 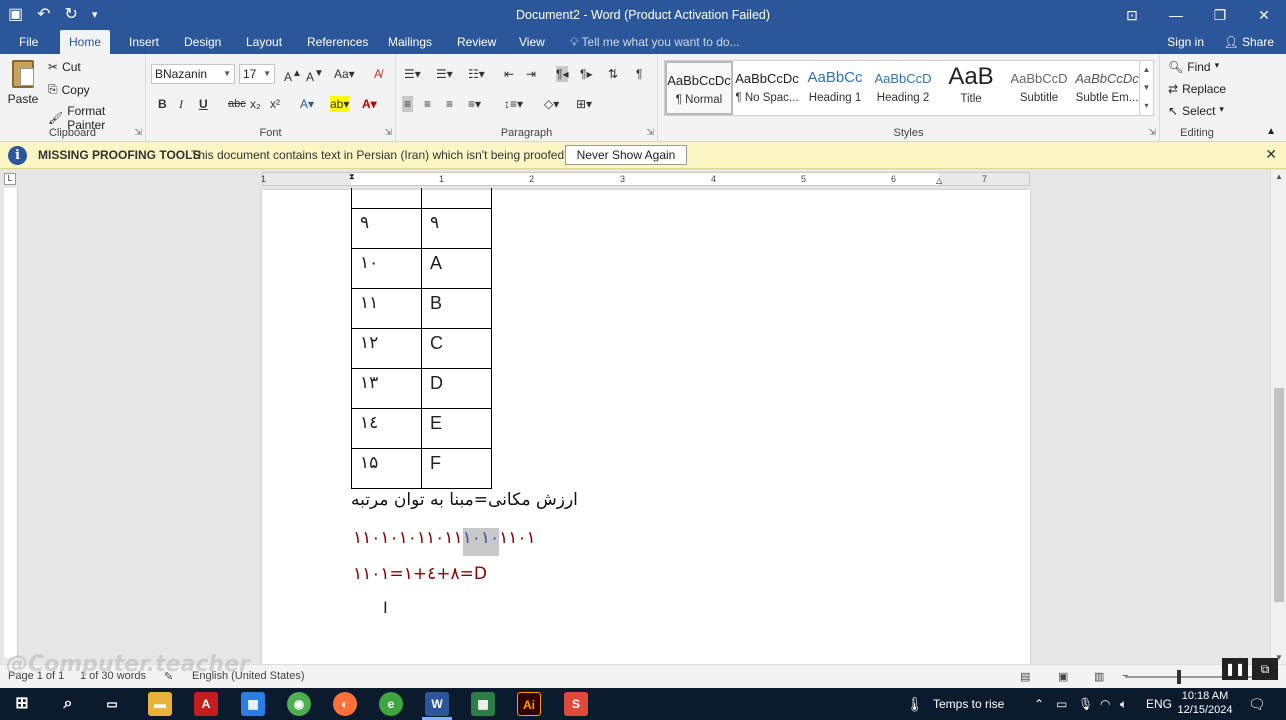 I want to click on align-right-icon: ≡, so click(x=449, y=104).